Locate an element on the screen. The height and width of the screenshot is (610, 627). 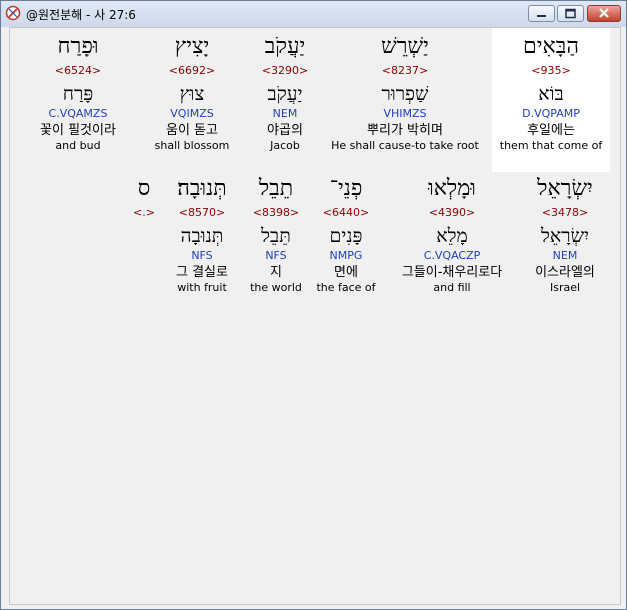
korean-gloss: 그들이-채우리로다 is located at coordinates (452, 272).